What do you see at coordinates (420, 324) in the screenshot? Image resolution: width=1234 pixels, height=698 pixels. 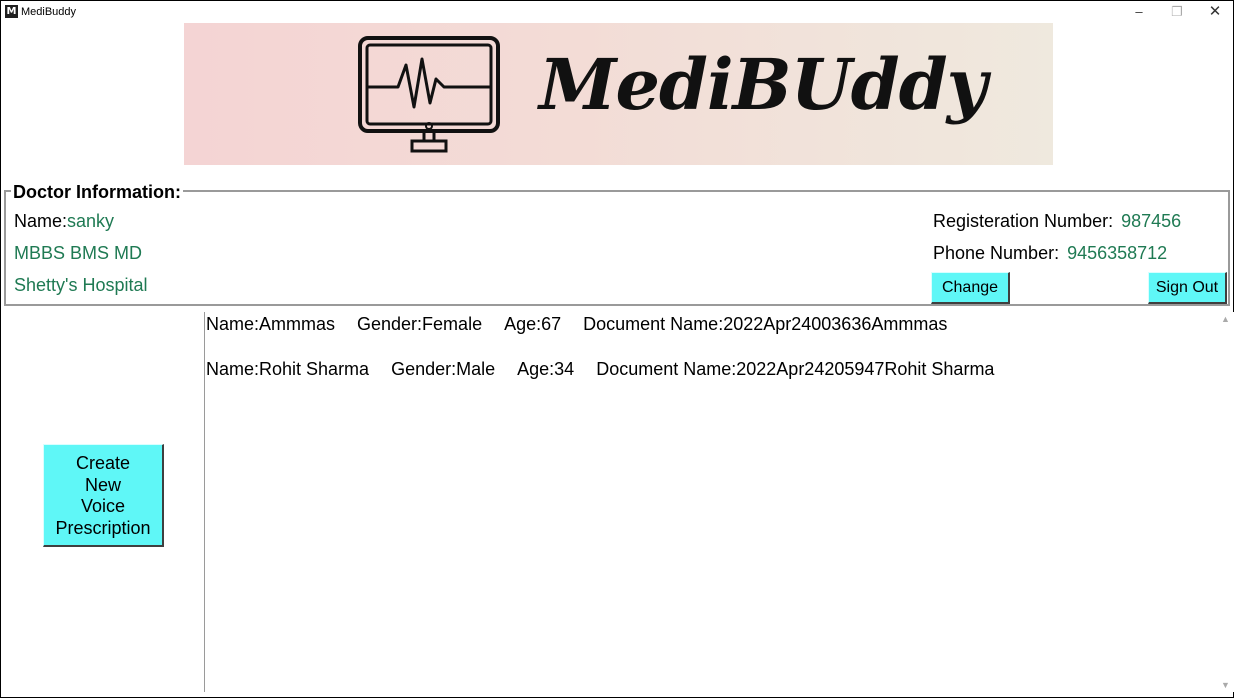 I see `record-gender: Gender:Female` at bounding box center [420, 324].